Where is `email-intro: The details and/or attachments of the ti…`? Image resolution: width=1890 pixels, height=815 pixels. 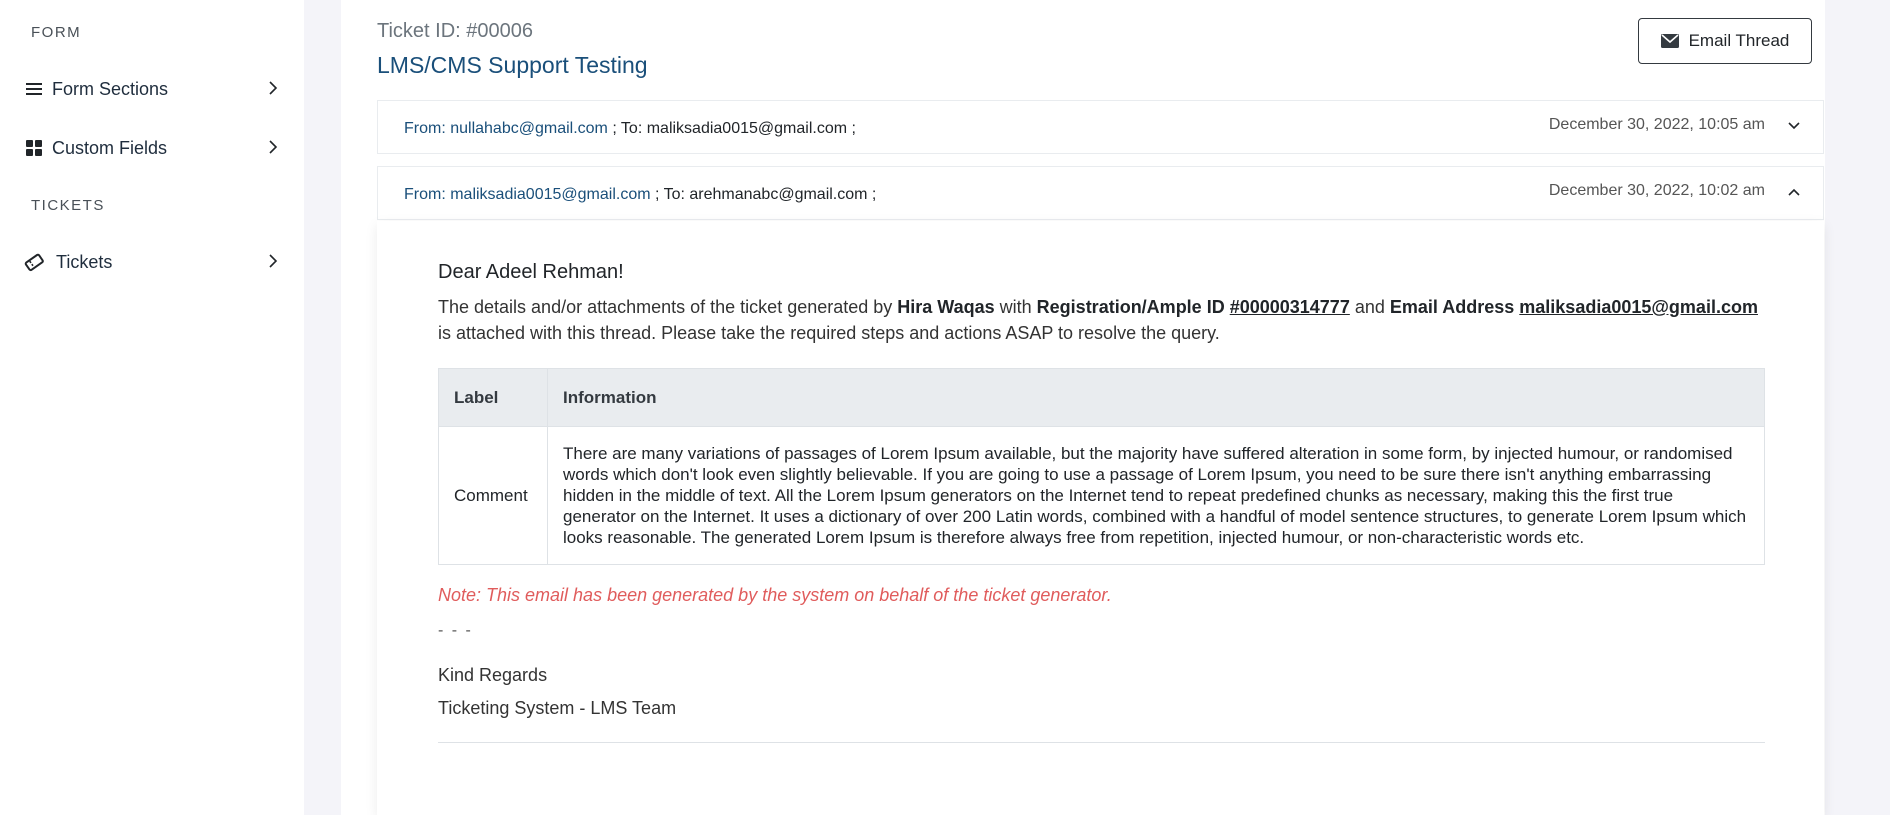
email-intro: The details and/or attachments of the ti… is located at coordinates (1103, 320).